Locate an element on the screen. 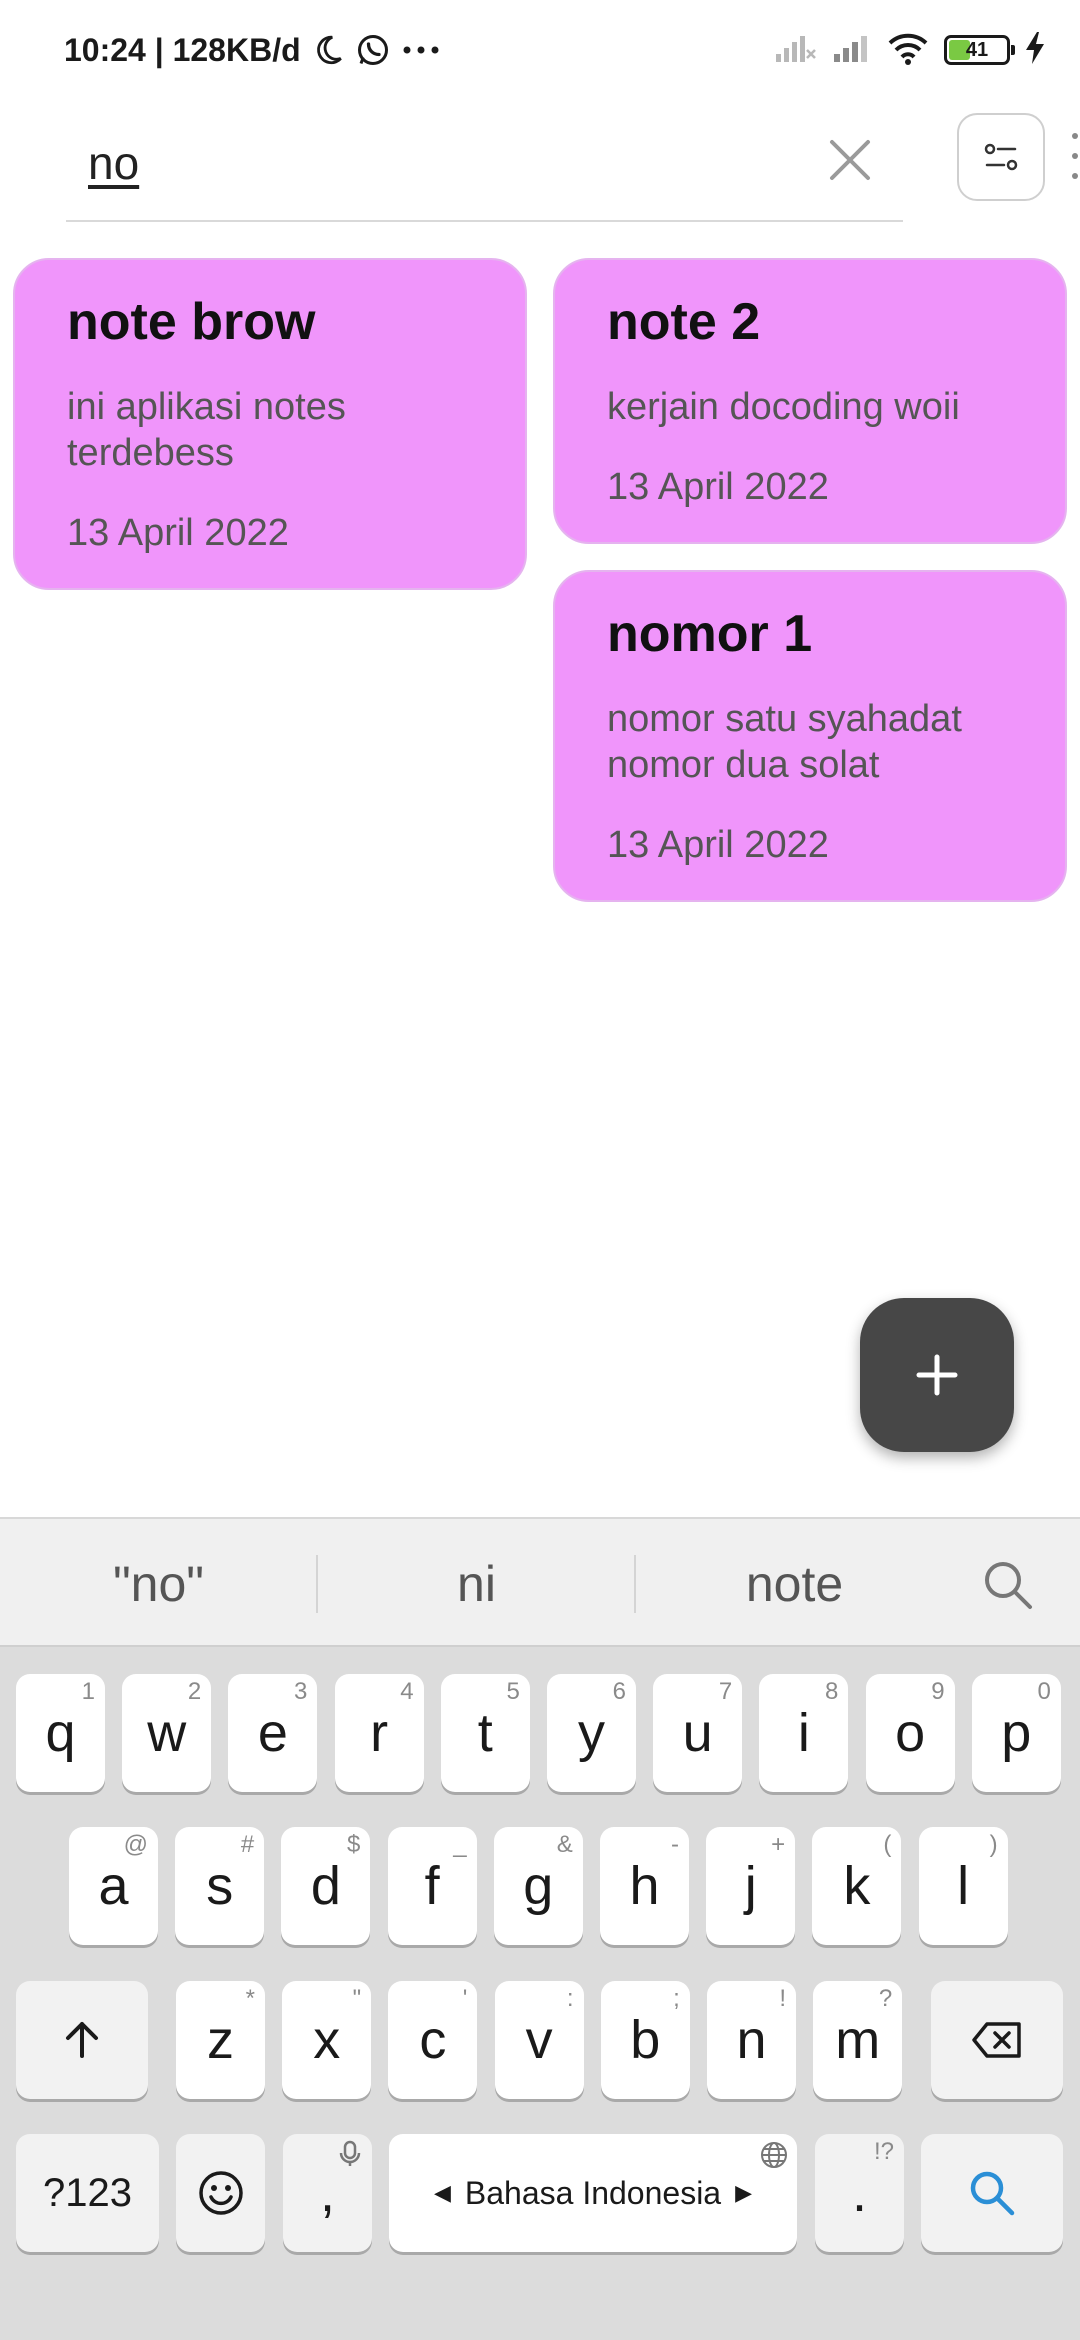  shift-key is located at coordinates (82, 2040).